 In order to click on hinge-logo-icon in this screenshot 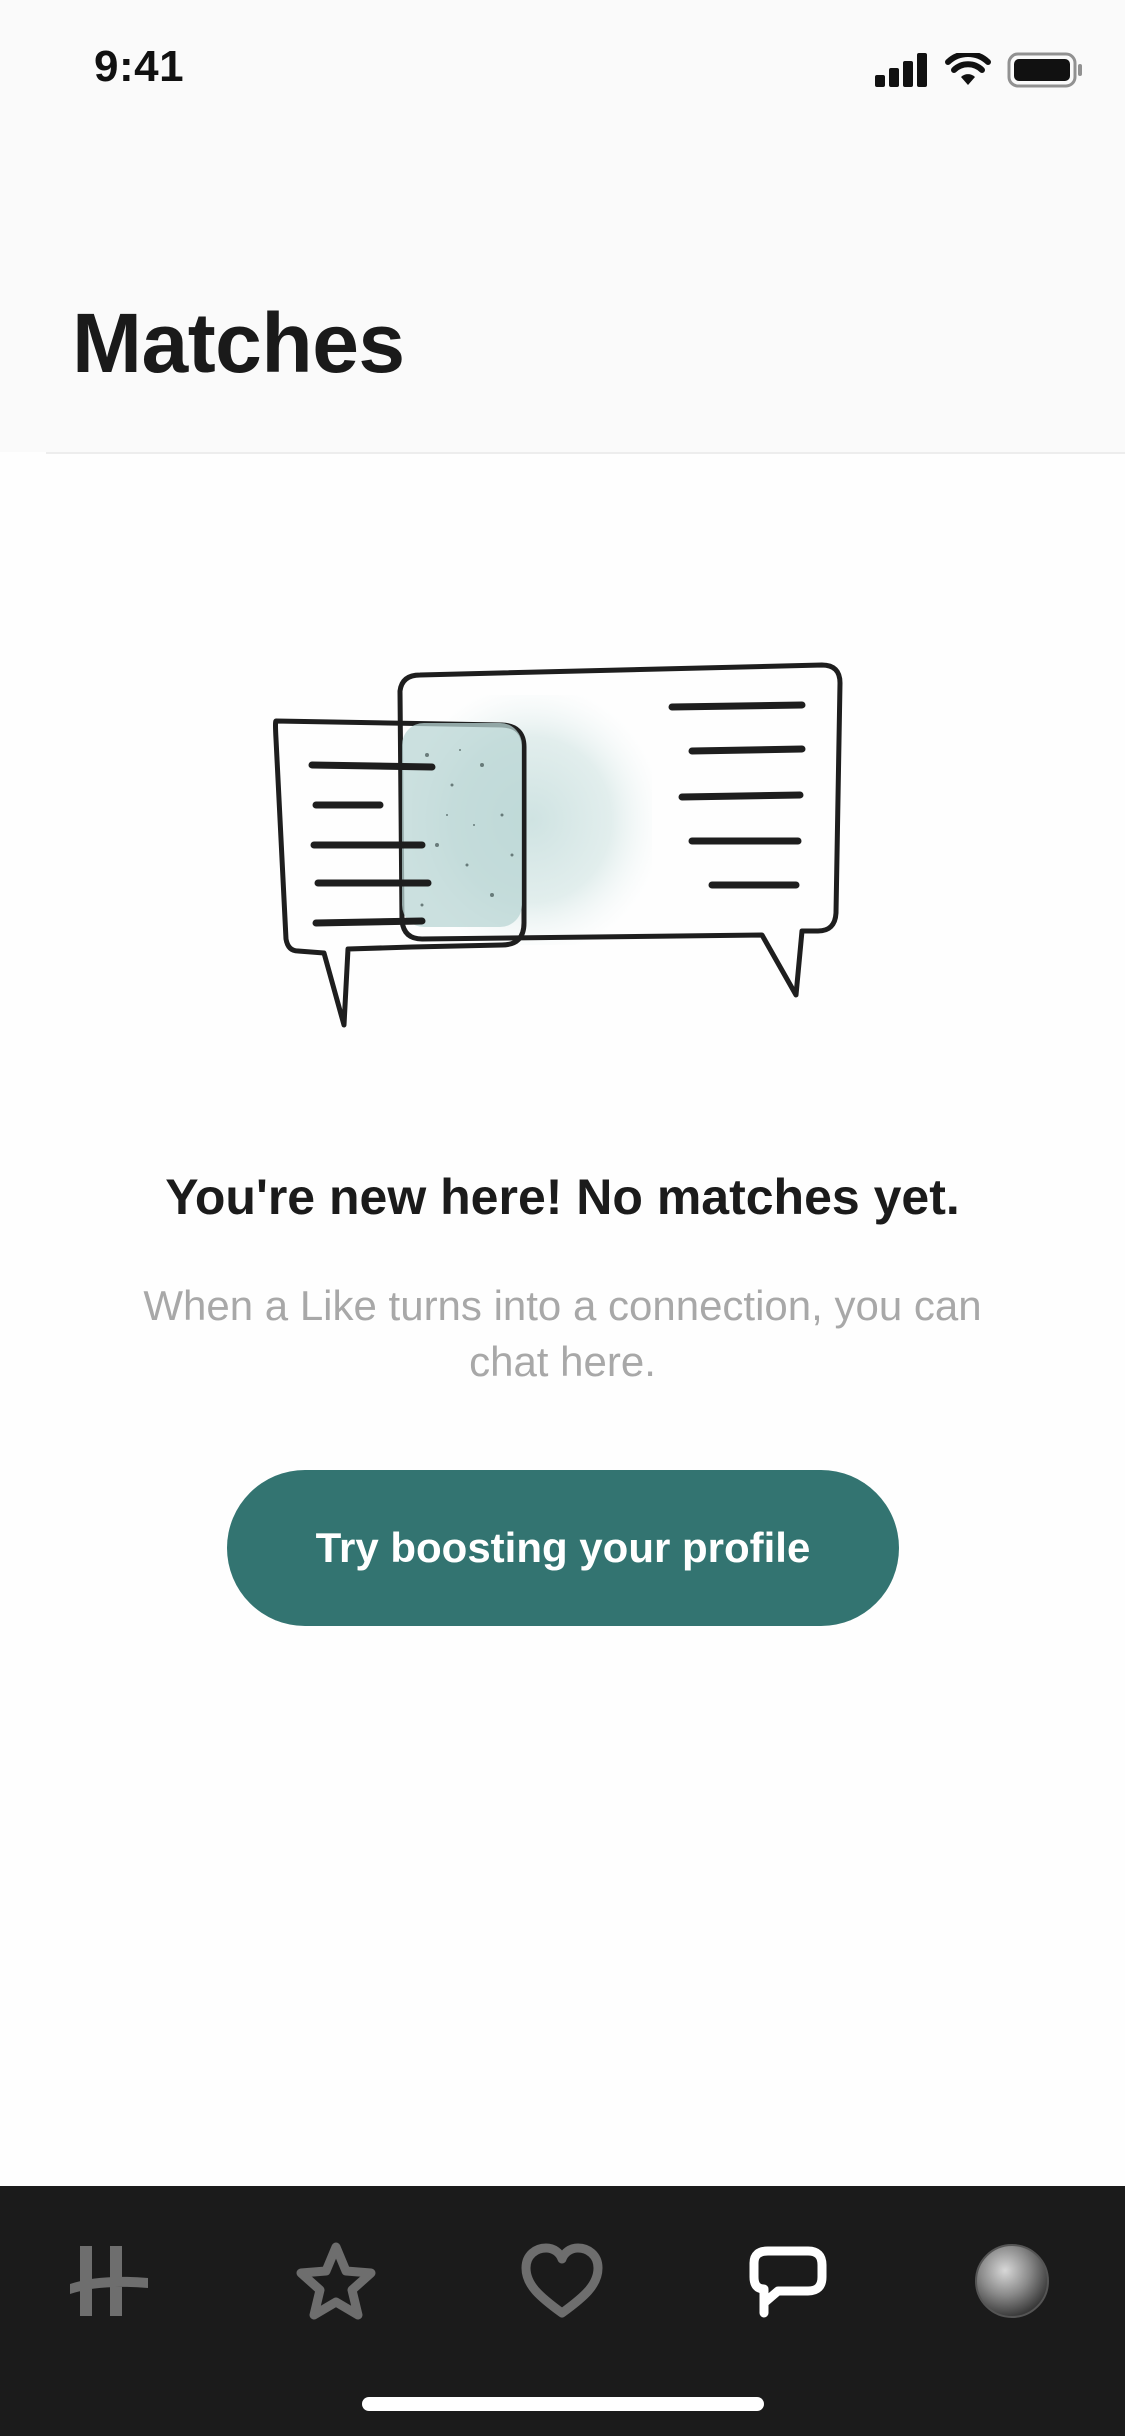, I will do `click(109, 2281)`.